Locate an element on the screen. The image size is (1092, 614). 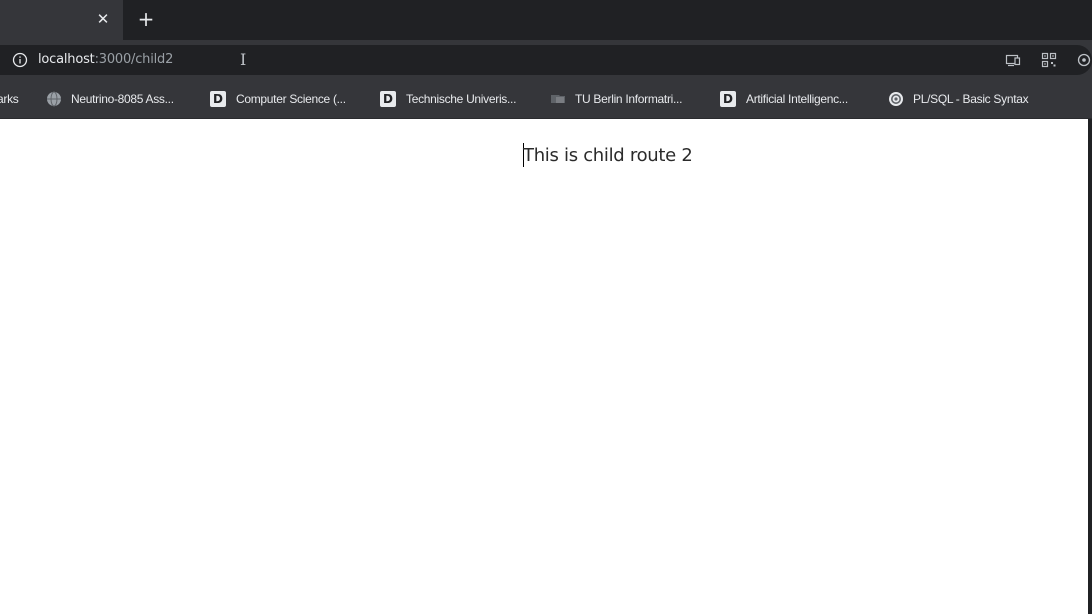
bookmark-label: PL/SQL - Basic Syntax is located at coordinates (971, 99).